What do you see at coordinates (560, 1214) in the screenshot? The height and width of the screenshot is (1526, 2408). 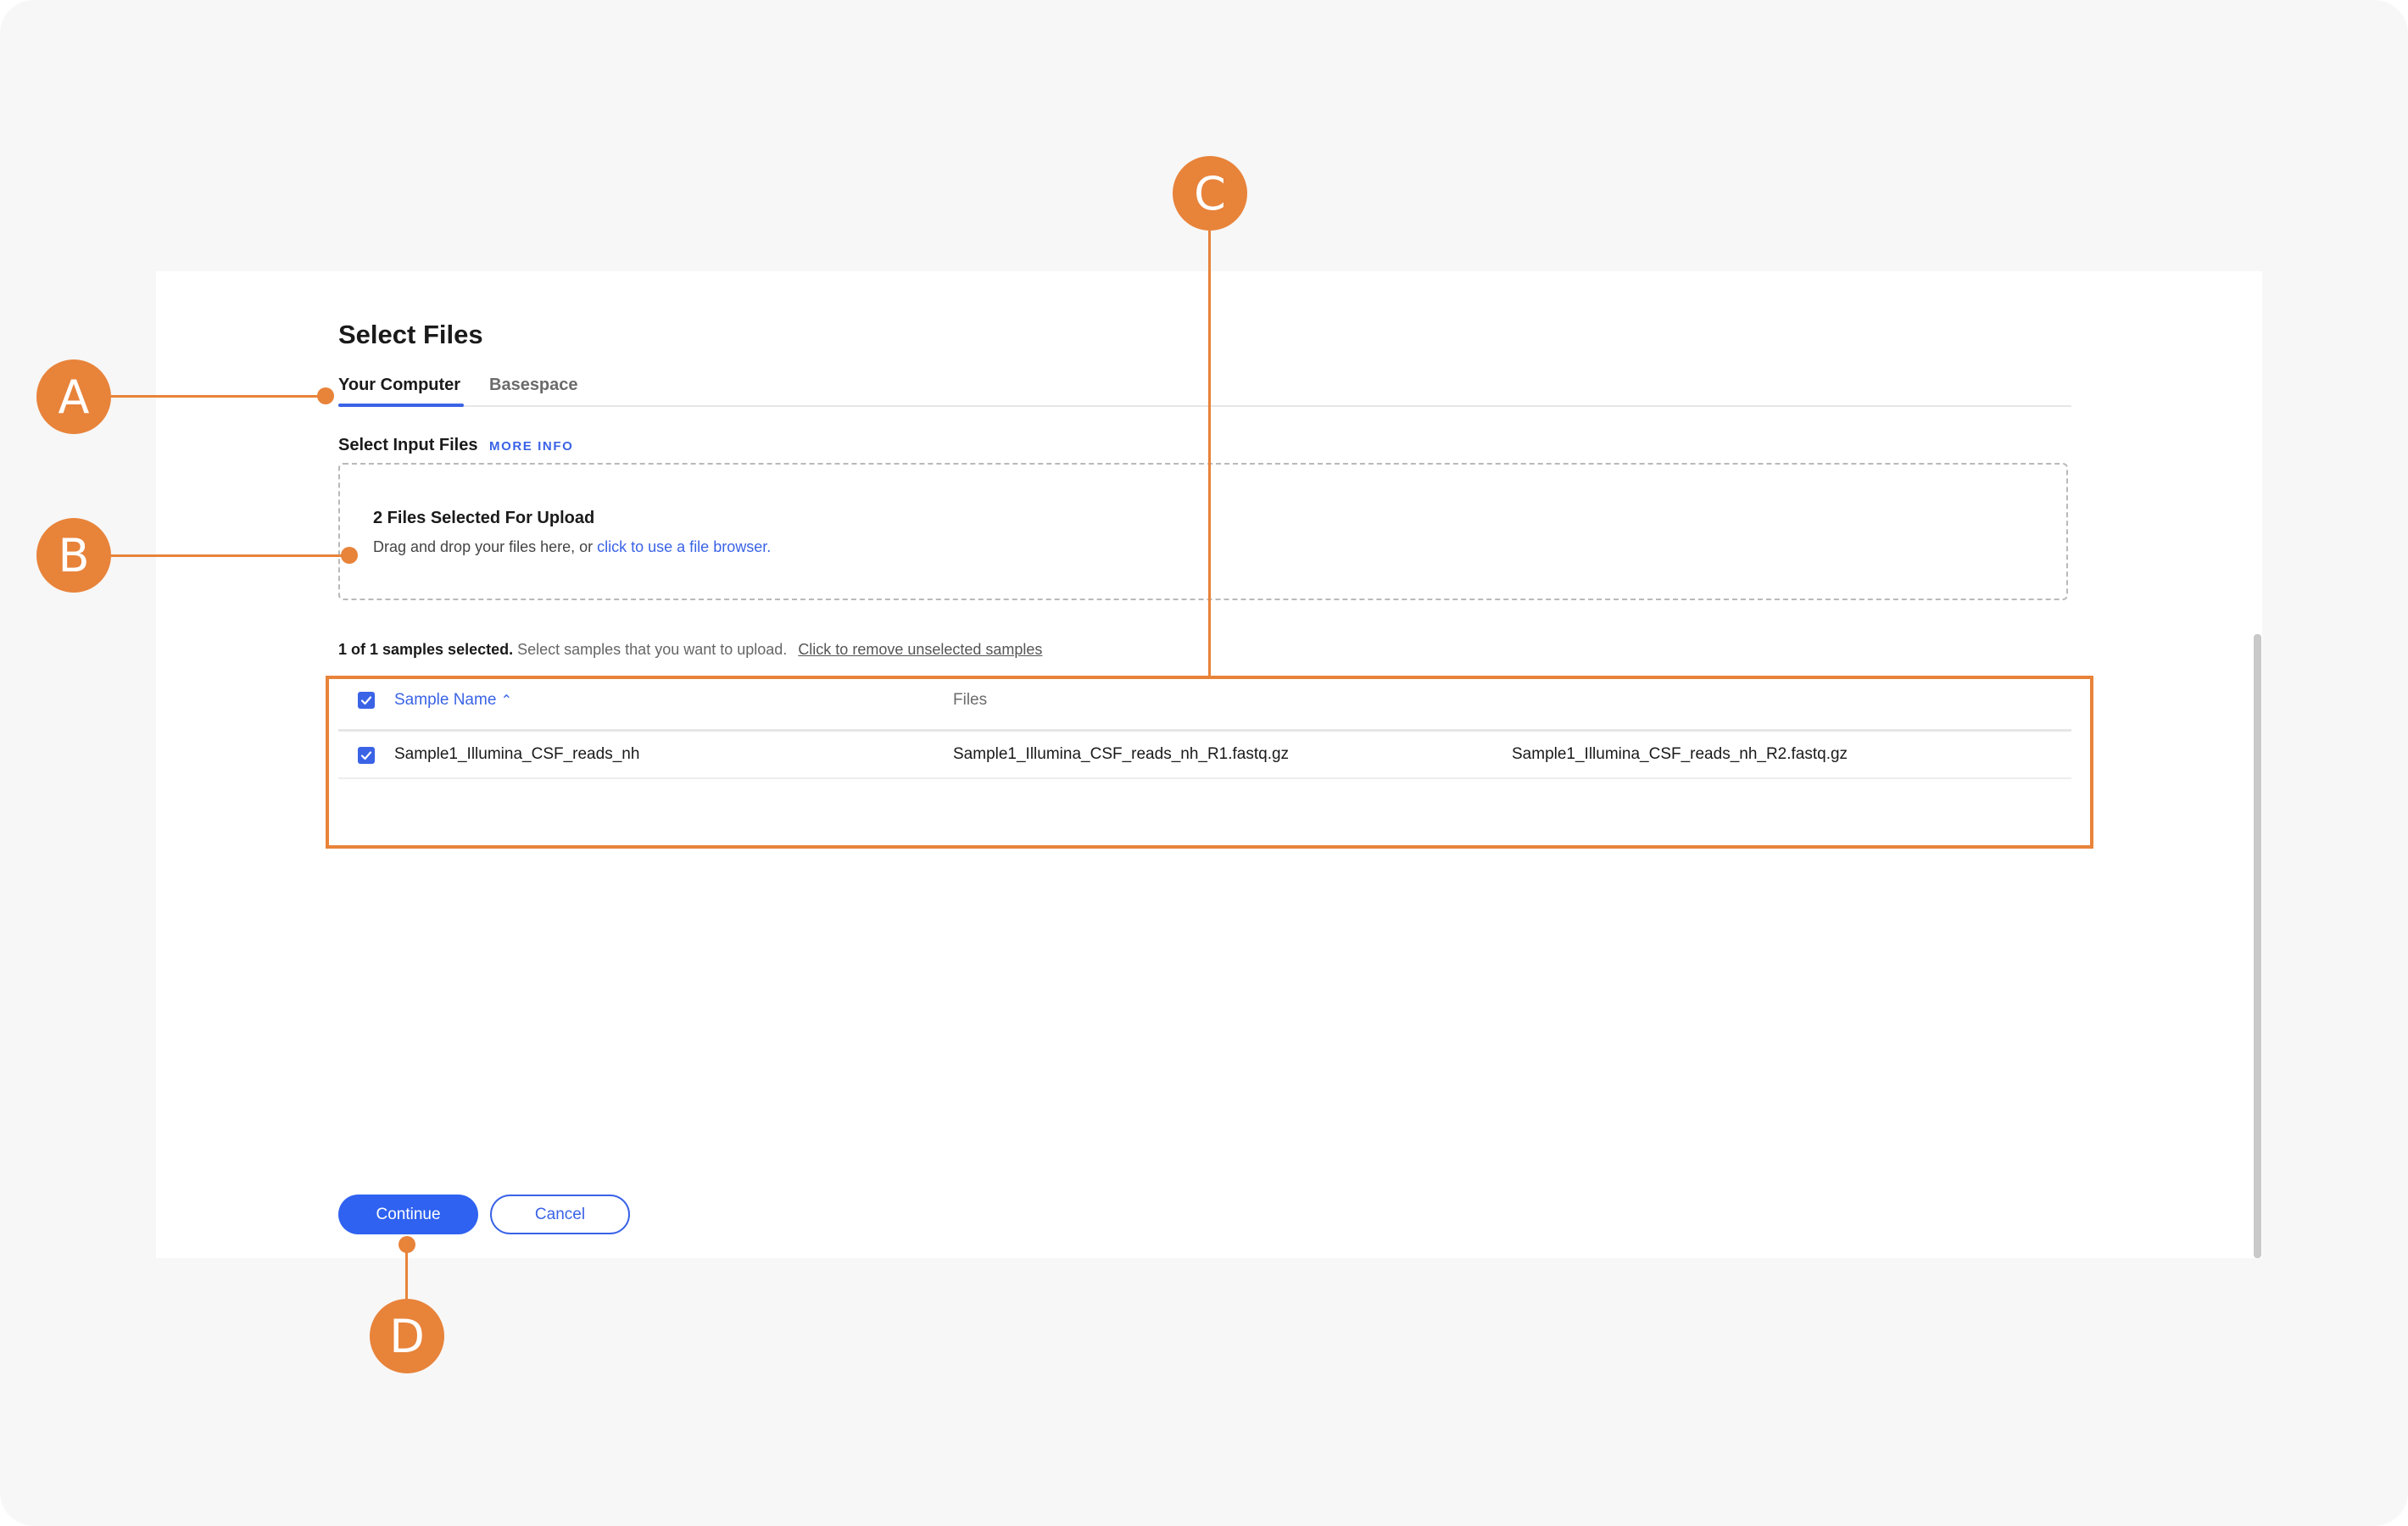 I see `cancel-button: Cancel` at bounding box center [560, 1214].